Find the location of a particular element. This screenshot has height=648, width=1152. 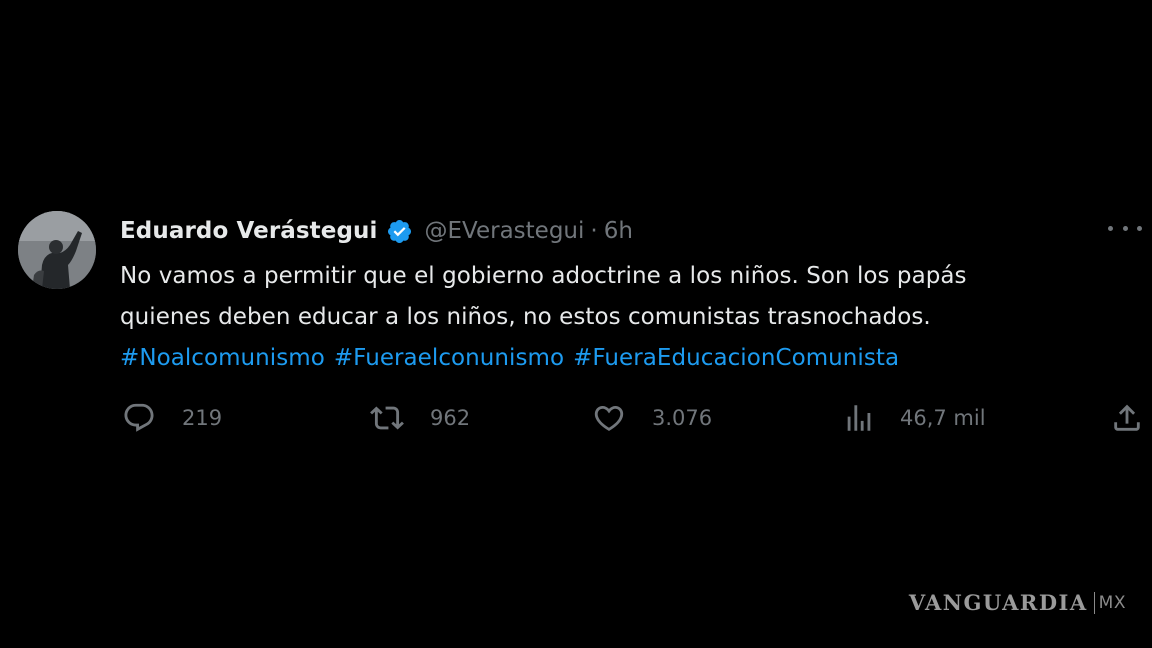

hashtag-link: #Noalcomunismo is located at coordinates (222, 358).